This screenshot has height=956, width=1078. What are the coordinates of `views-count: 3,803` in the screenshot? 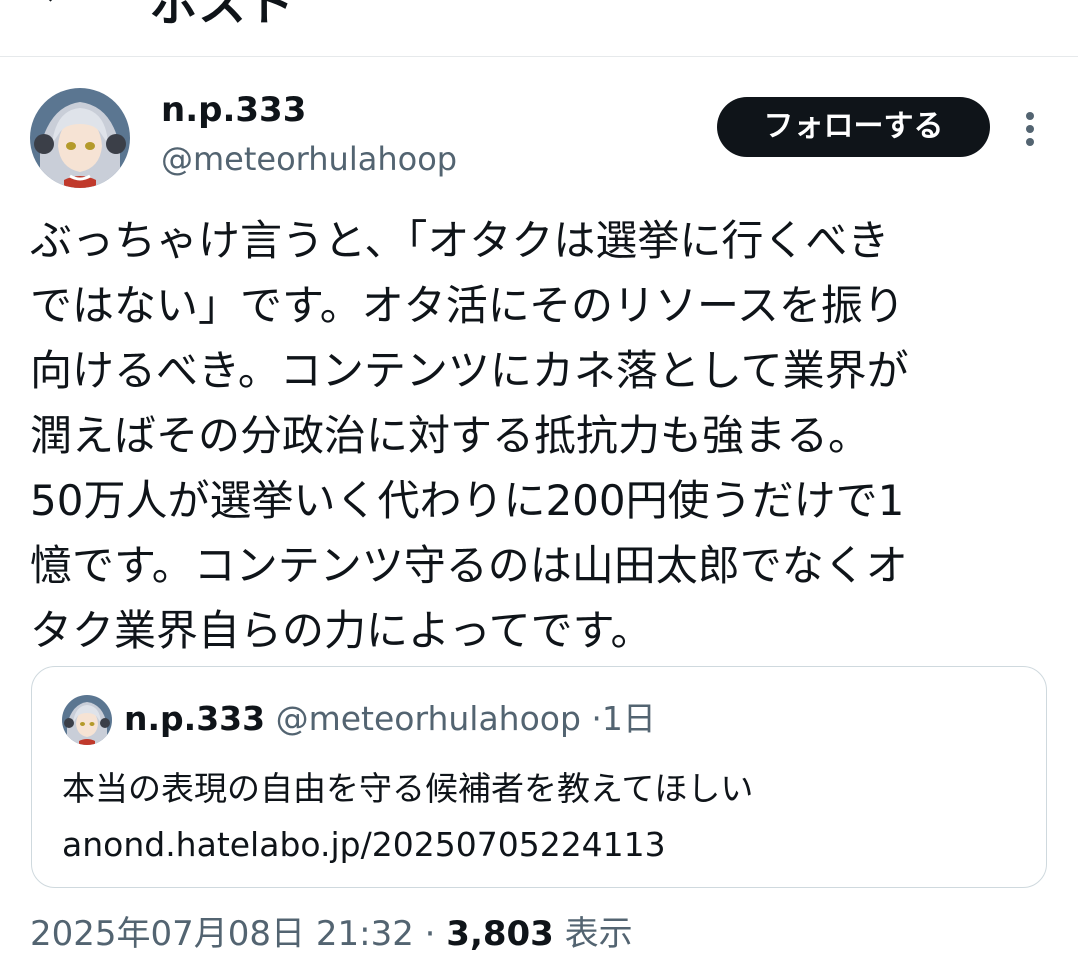 It's located at (500, 934).